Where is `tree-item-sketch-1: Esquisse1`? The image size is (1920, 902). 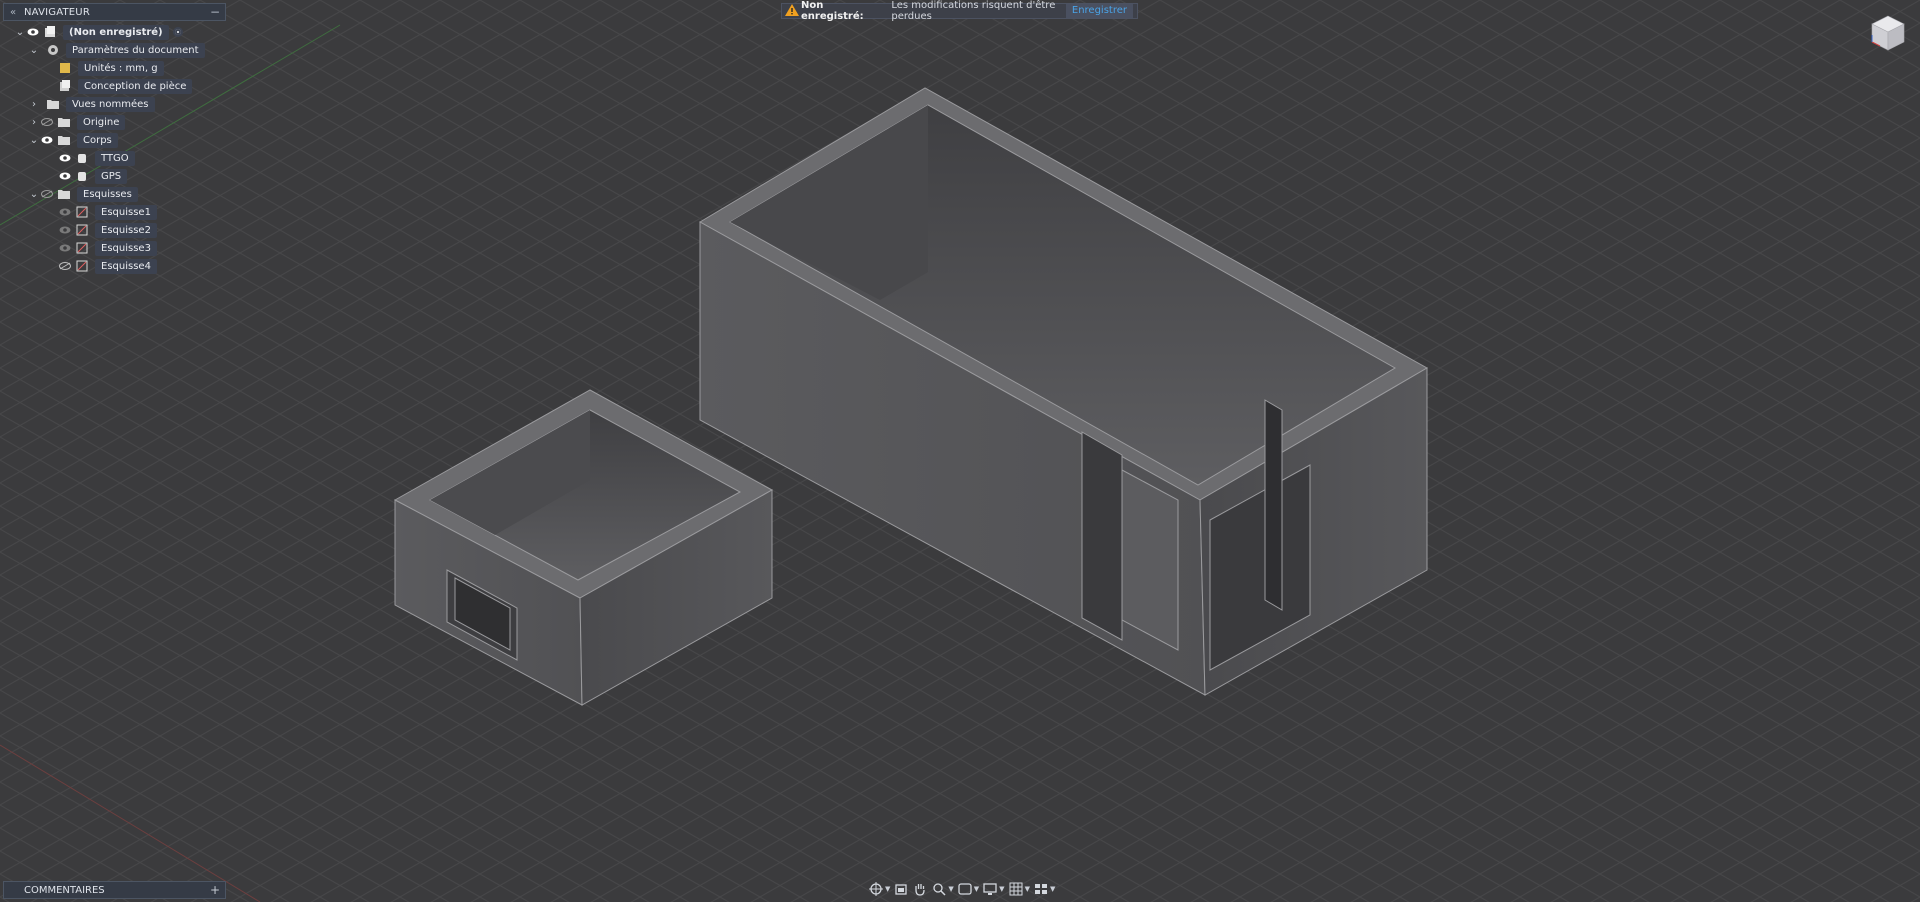 tree-item-sketch-1: Esquisse1 is located at coordinates (107, 212).